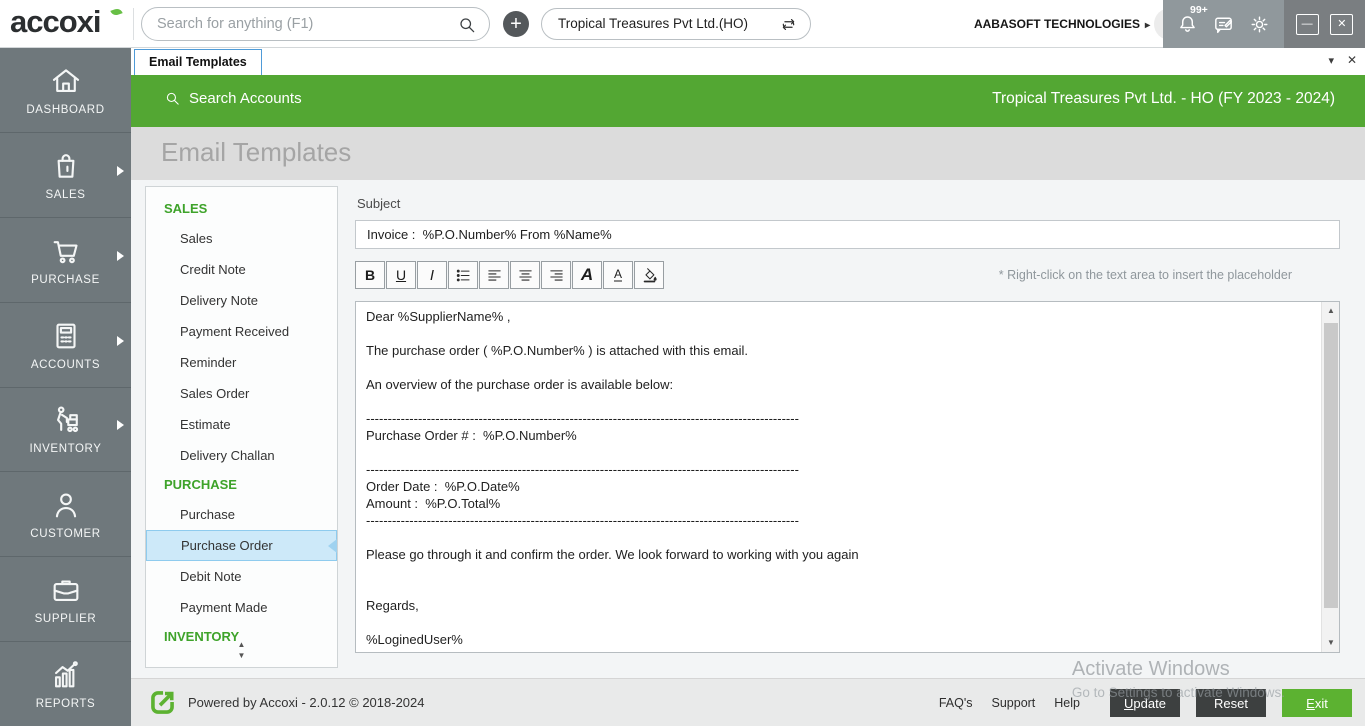 The image size is (1365, 726). I want to click on add-new-button: +, so click(516, 24).